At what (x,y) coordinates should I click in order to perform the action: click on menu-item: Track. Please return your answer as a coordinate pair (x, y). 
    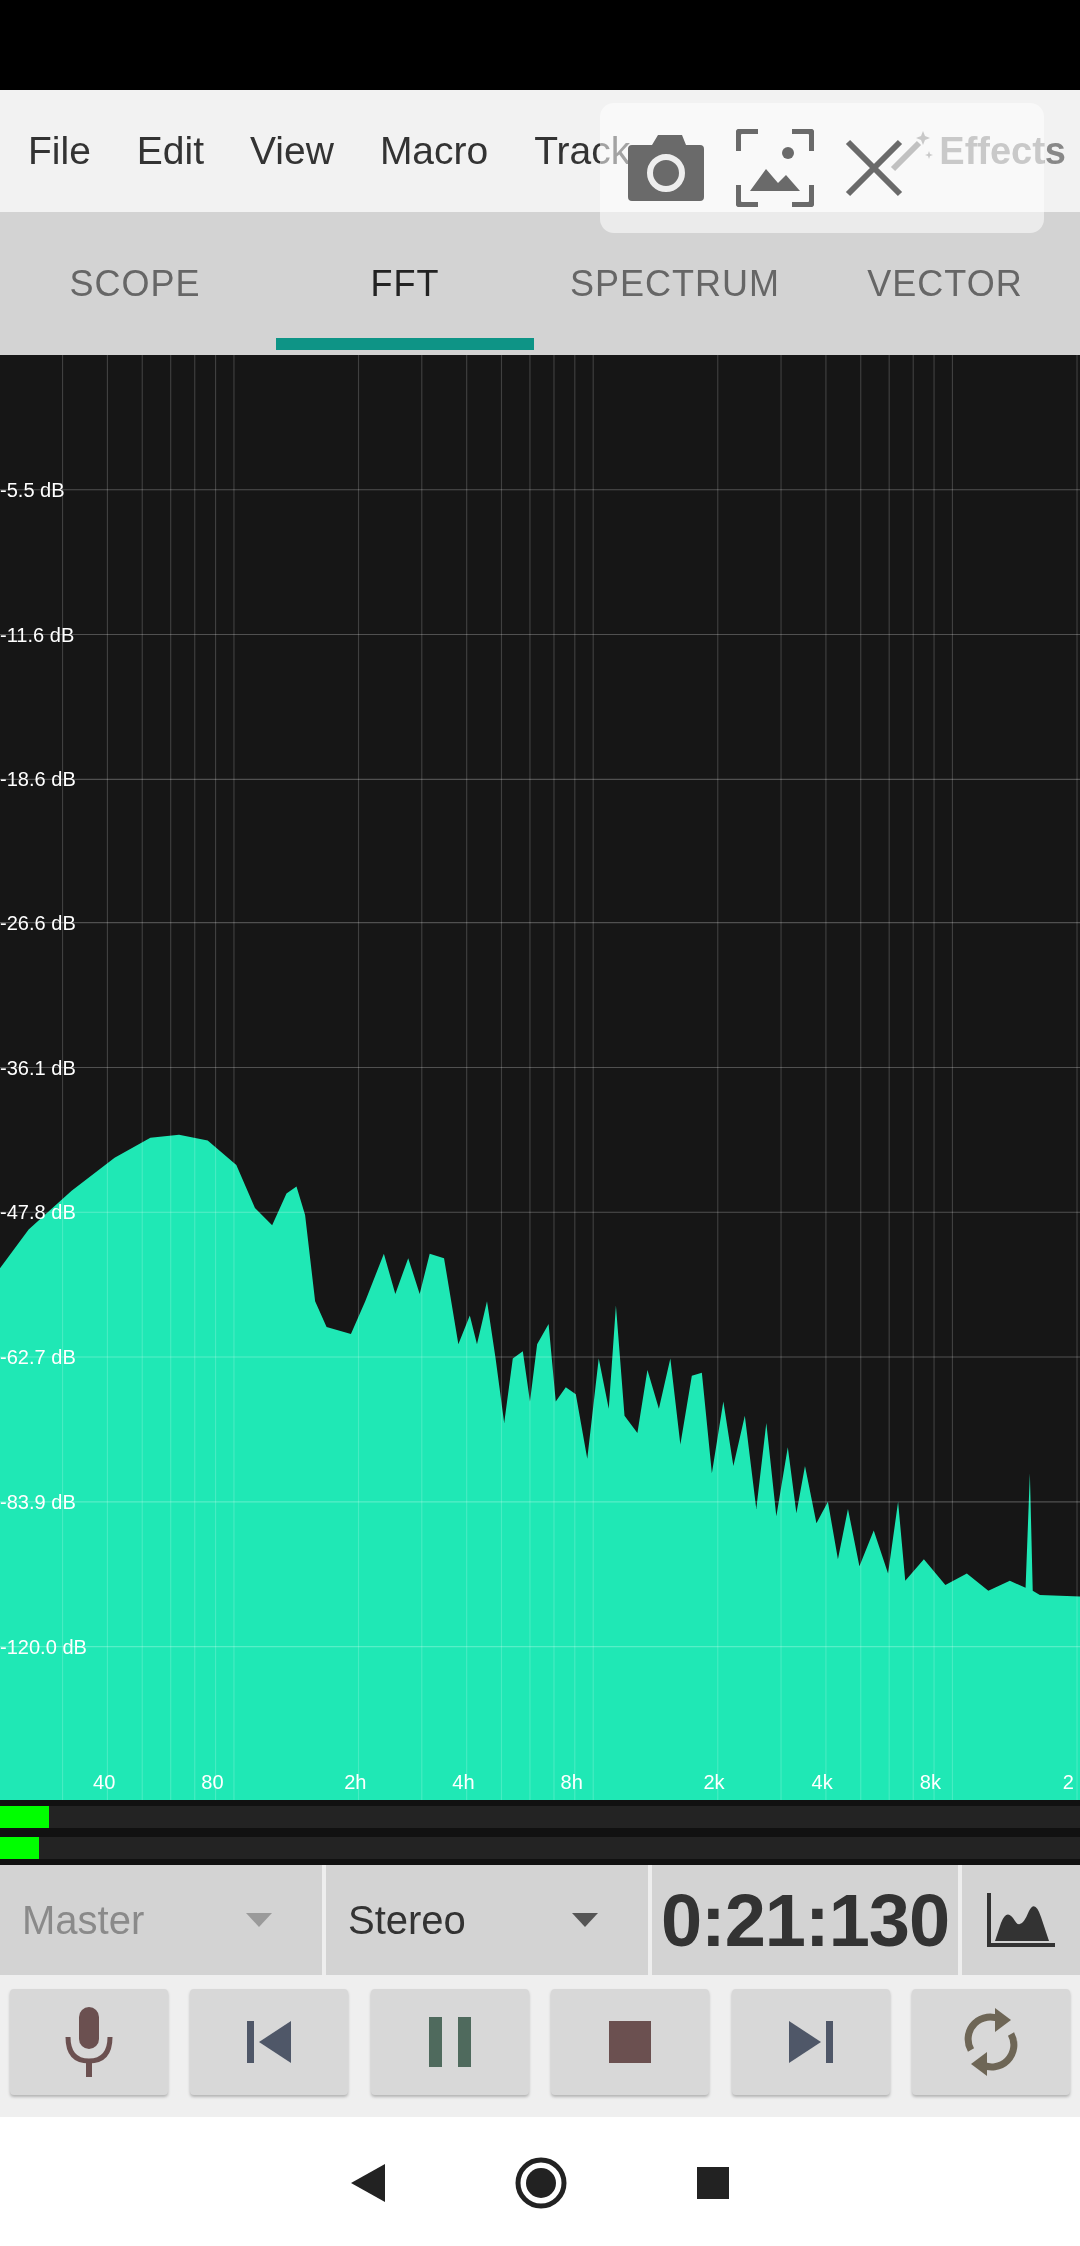
    Looking at the image, I should click on (582, 151).